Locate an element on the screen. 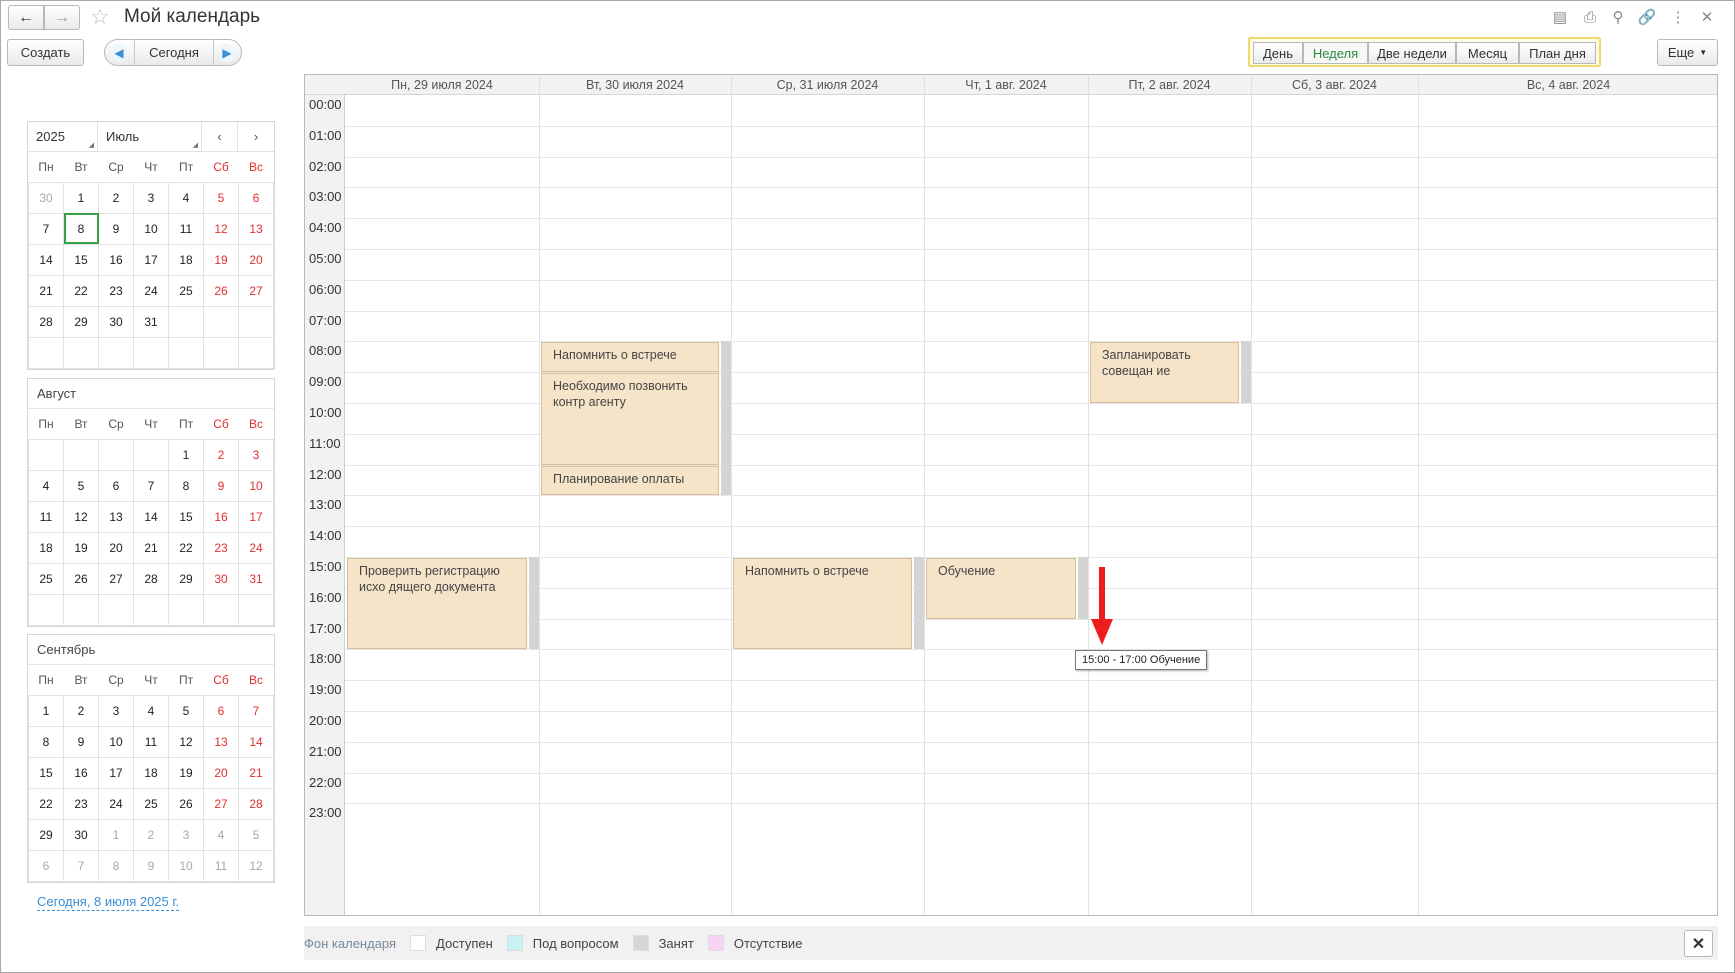 This screenshot has width=1735, height=973. today-link: Сегодня, 8 июля 2025 г. is located at coordinates (108, 902).